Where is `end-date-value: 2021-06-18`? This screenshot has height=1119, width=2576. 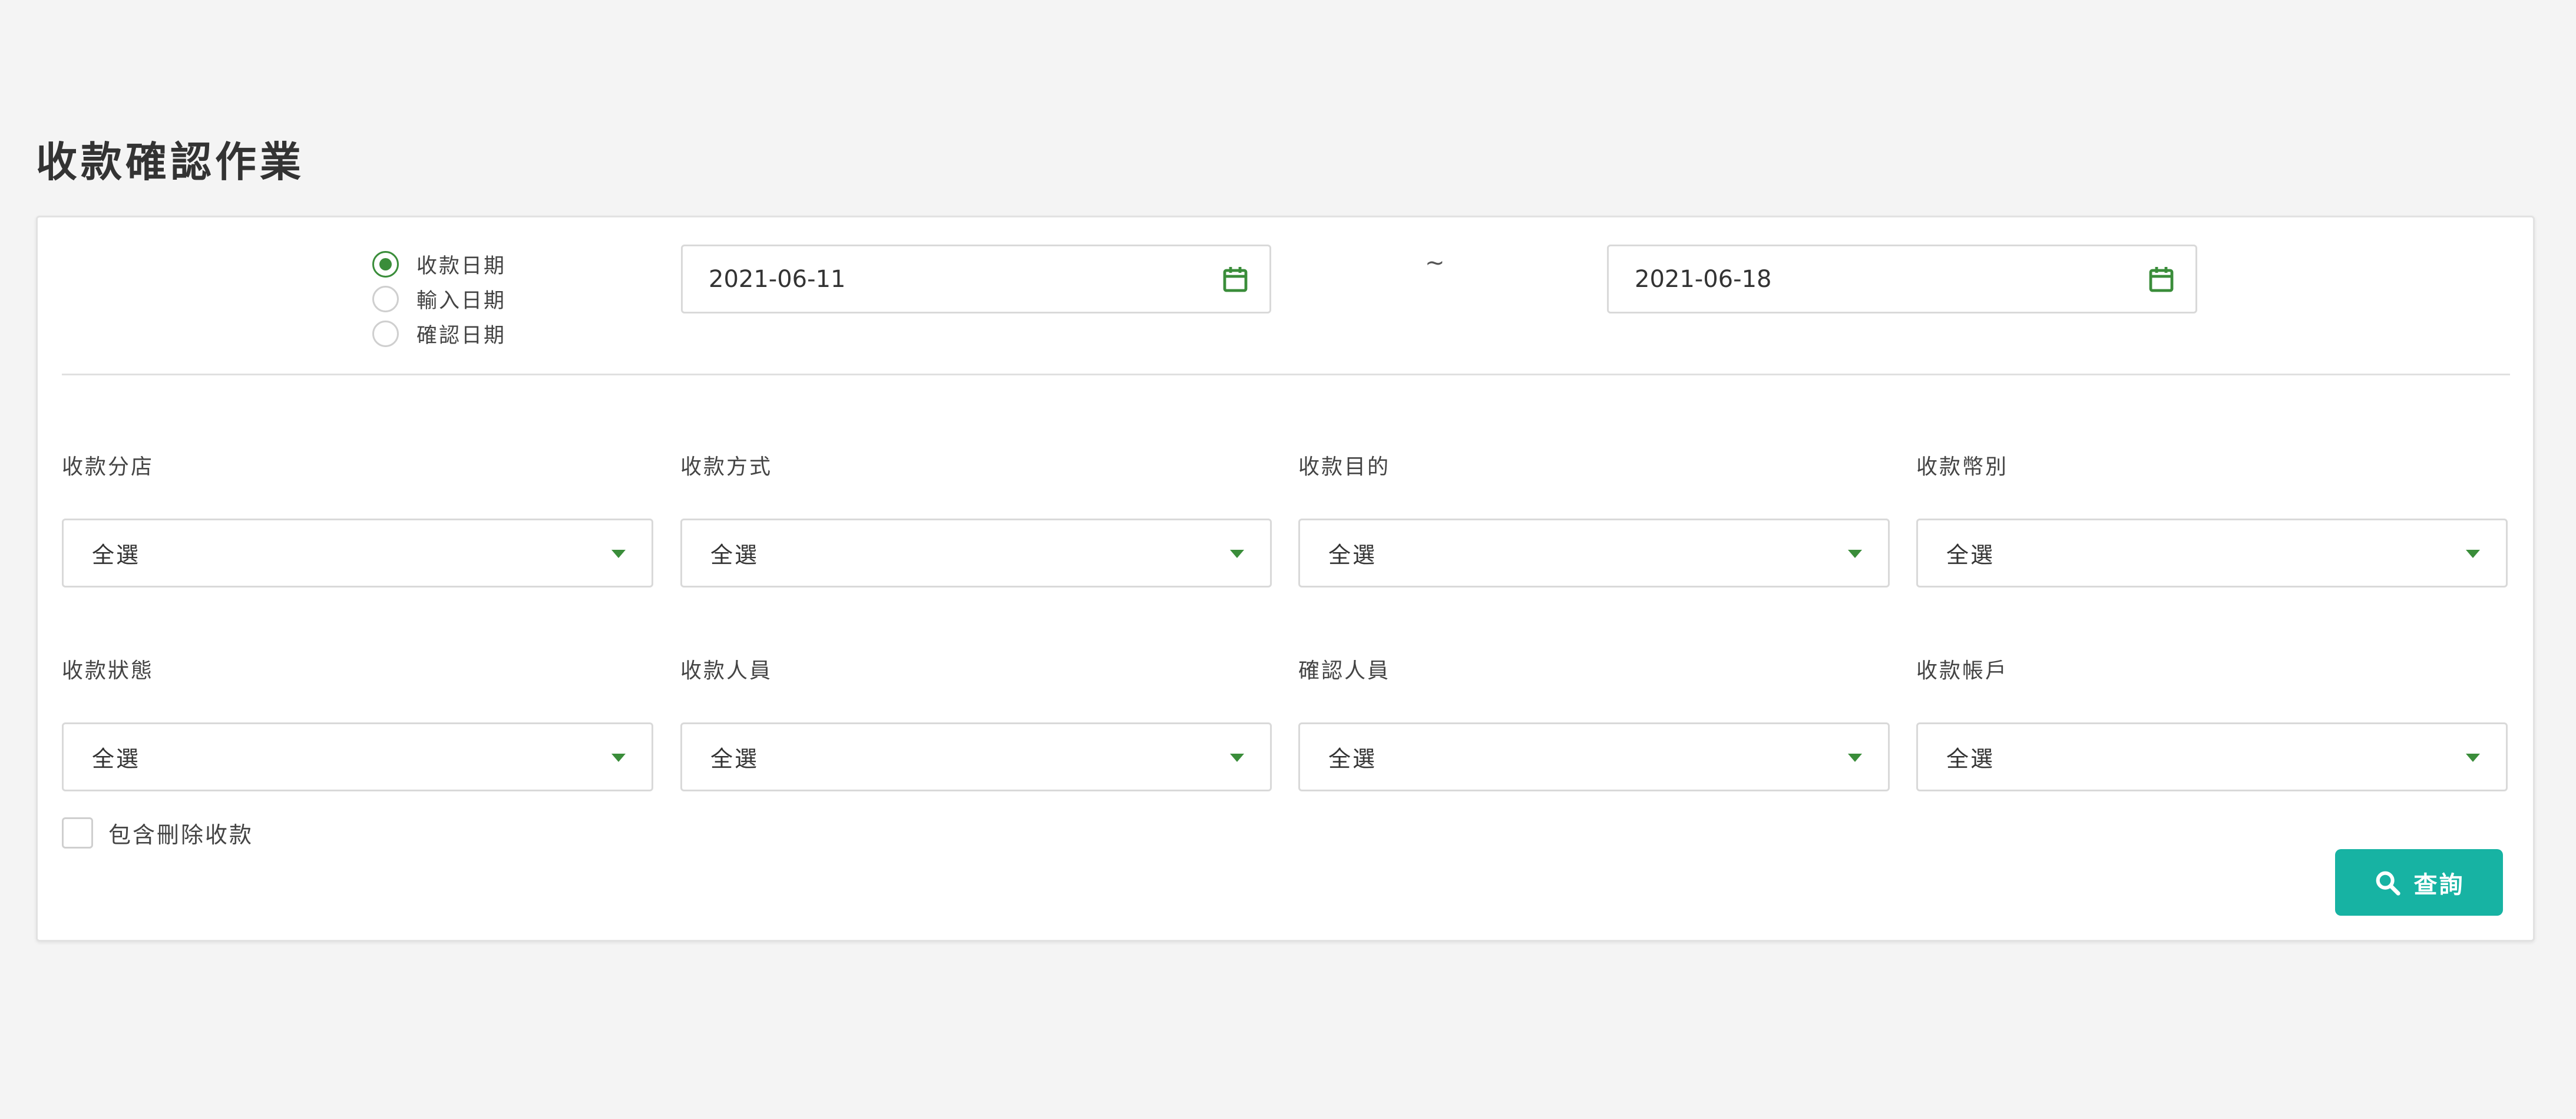 end-date-value: 2021-06-18 is located at coordinates (1703, 279).